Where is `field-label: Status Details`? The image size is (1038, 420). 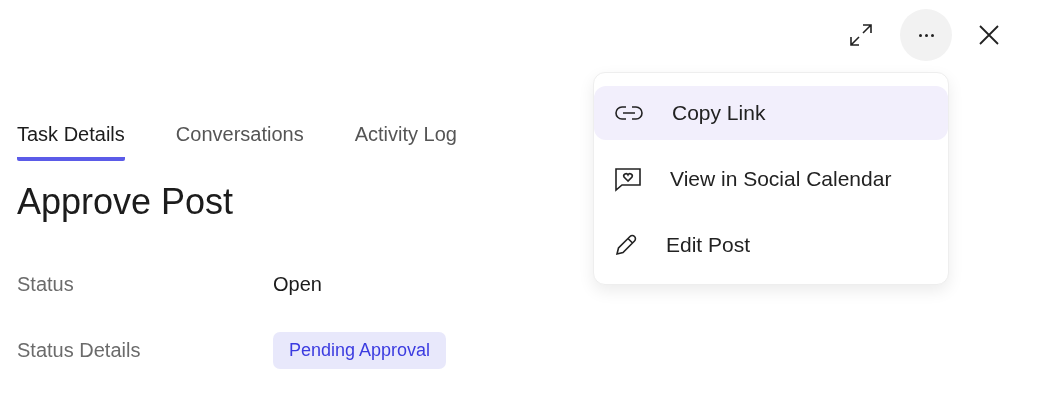 field-label: Status Details is located at coordinates (79, 350).